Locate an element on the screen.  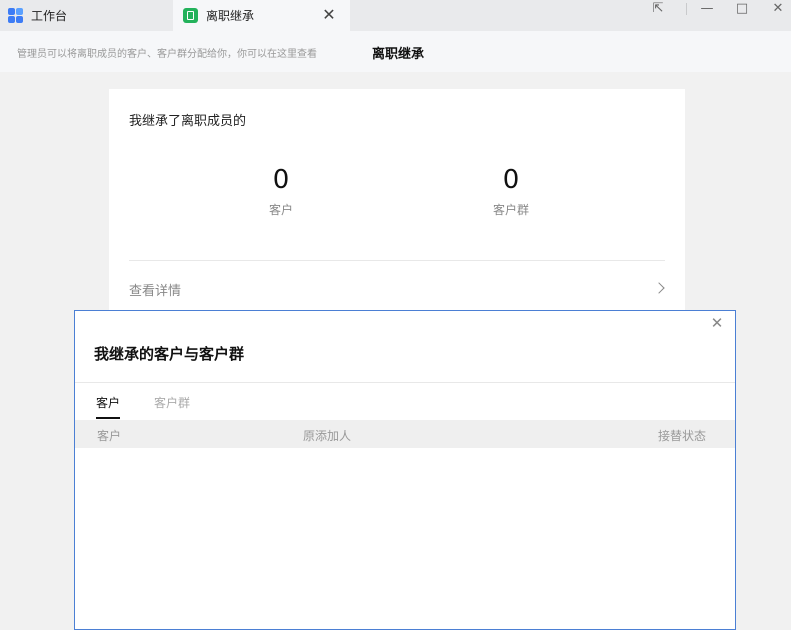
stat-customer-groups: 0 客户群 is located at coordinates (511, 191).